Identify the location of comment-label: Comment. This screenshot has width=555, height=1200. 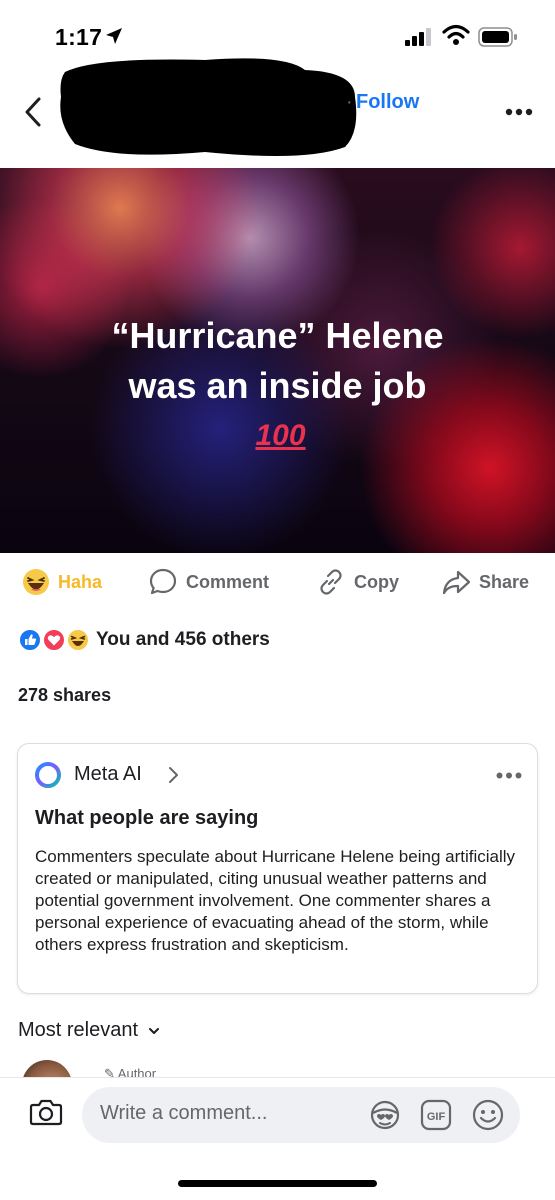
(228, 581).